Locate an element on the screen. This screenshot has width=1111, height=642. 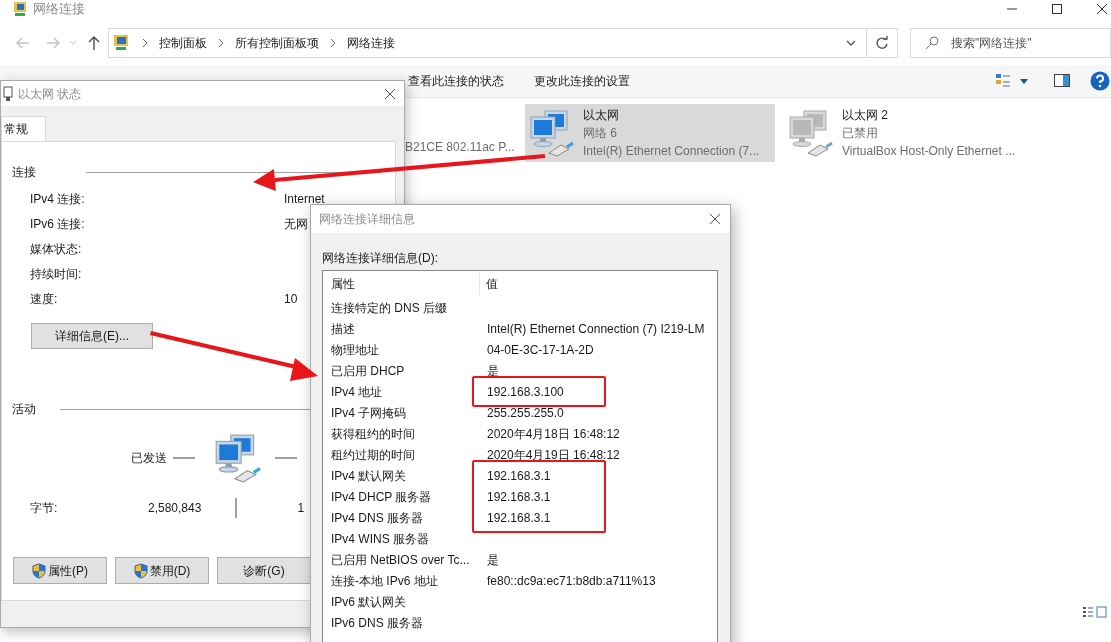
column-header: 值 is located at coordinates (489, 284).